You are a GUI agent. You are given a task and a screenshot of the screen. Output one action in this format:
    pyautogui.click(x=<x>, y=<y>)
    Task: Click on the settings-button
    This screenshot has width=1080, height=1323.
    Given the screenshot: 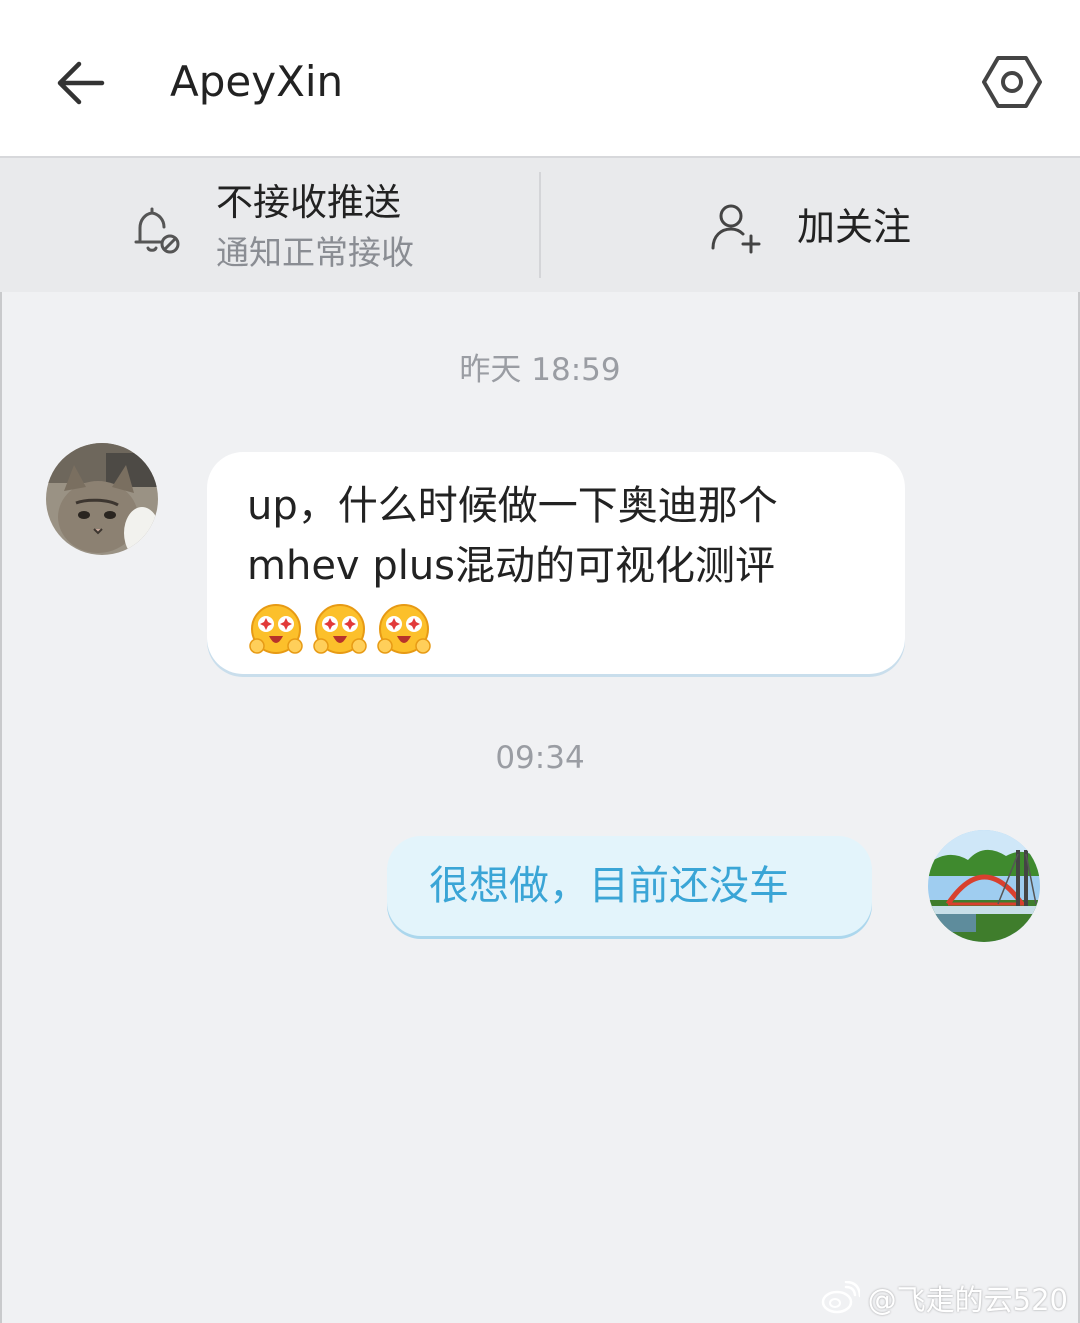 What is the action you would take?
    pyautogui.click(x=1012, y=82)
    